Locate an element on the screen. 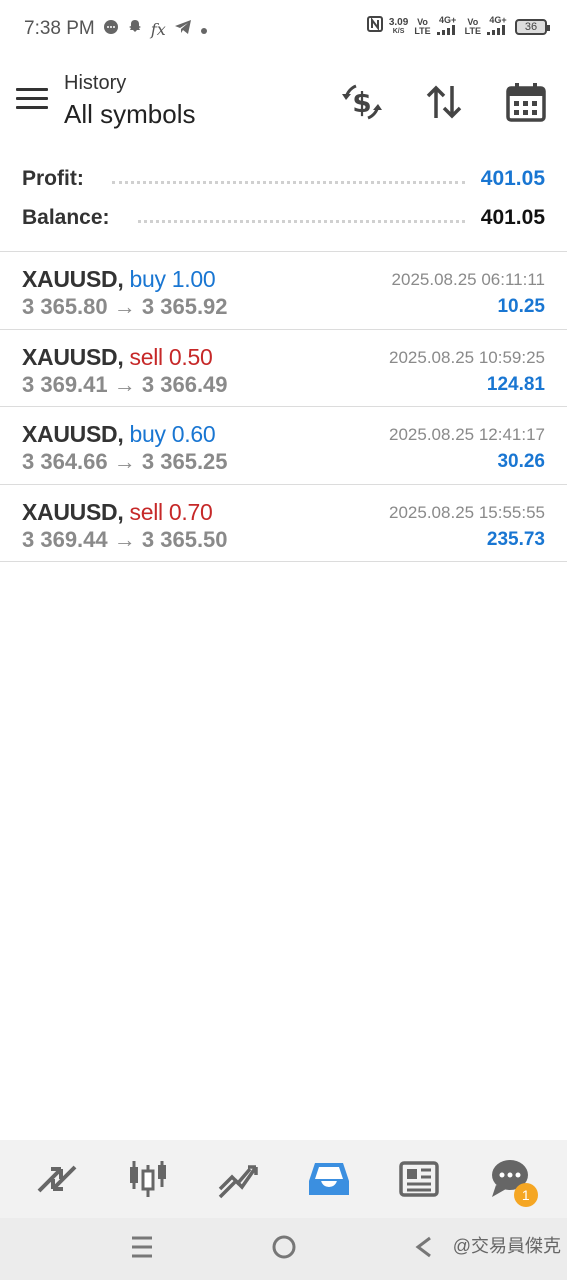  close-price: 3 365.50 is located at coordinates (184, 539).